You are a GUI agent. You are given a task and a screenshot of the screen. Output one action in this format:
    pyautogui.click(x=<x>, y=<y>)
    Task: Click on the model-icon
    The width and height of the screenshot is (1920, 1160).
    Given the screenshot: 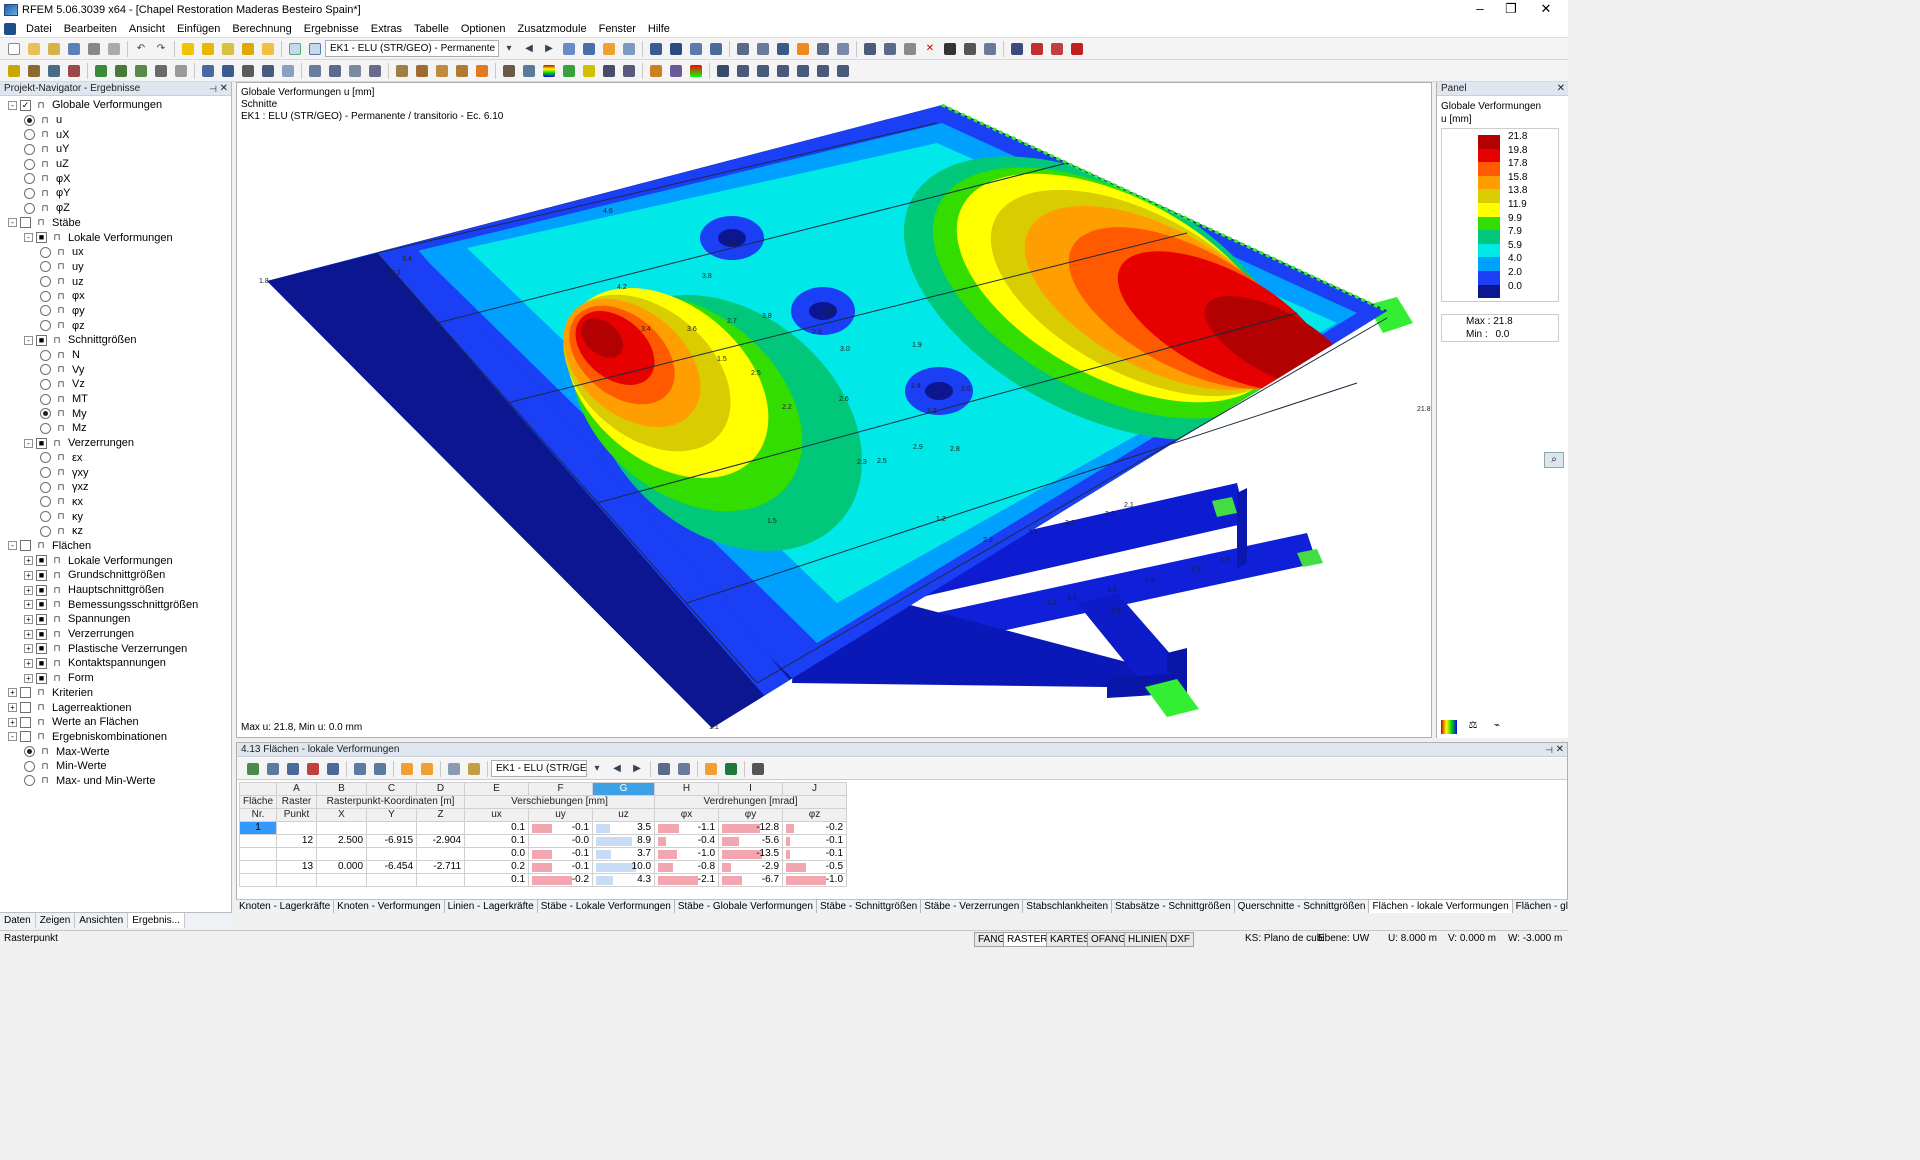 What is the action you would take?
    pyautogui.click(x=950, y=49)
    